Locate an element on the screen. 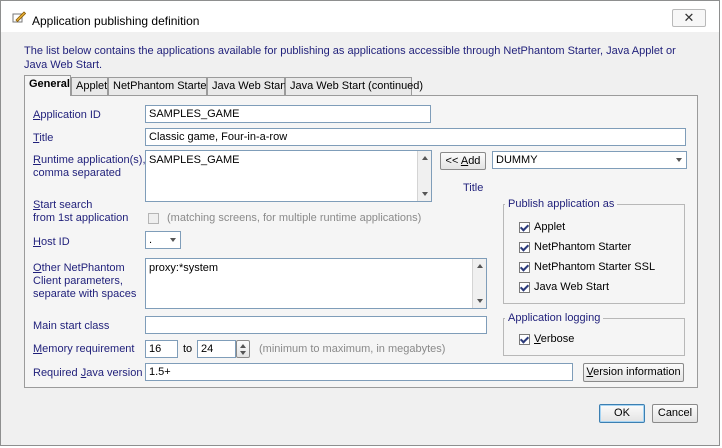 The width and height of the screenshot is (722, 448). publish-applet-label: Applet is located at coordinates (550, 227).